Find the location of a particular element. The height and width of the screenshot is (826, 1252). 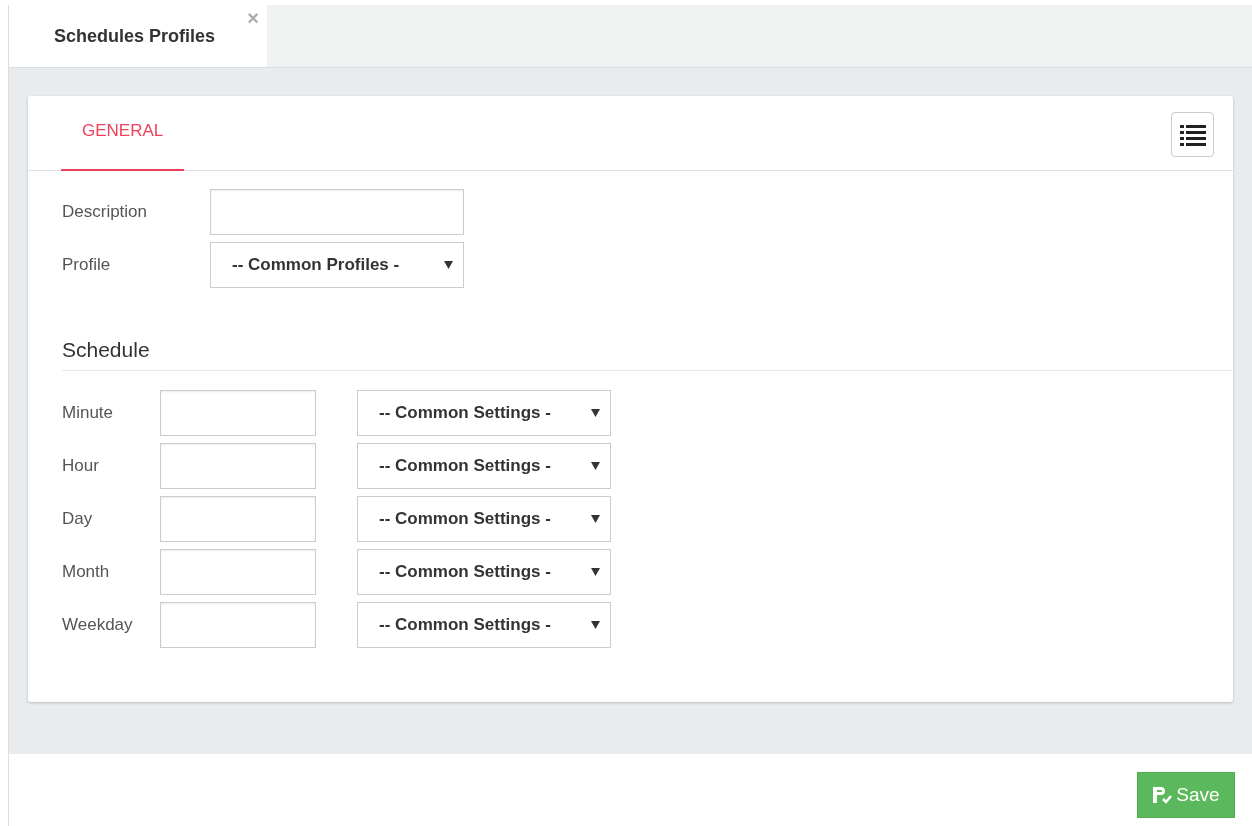

tab-label: Schedules Profiles is located at coordinates (135, 36).